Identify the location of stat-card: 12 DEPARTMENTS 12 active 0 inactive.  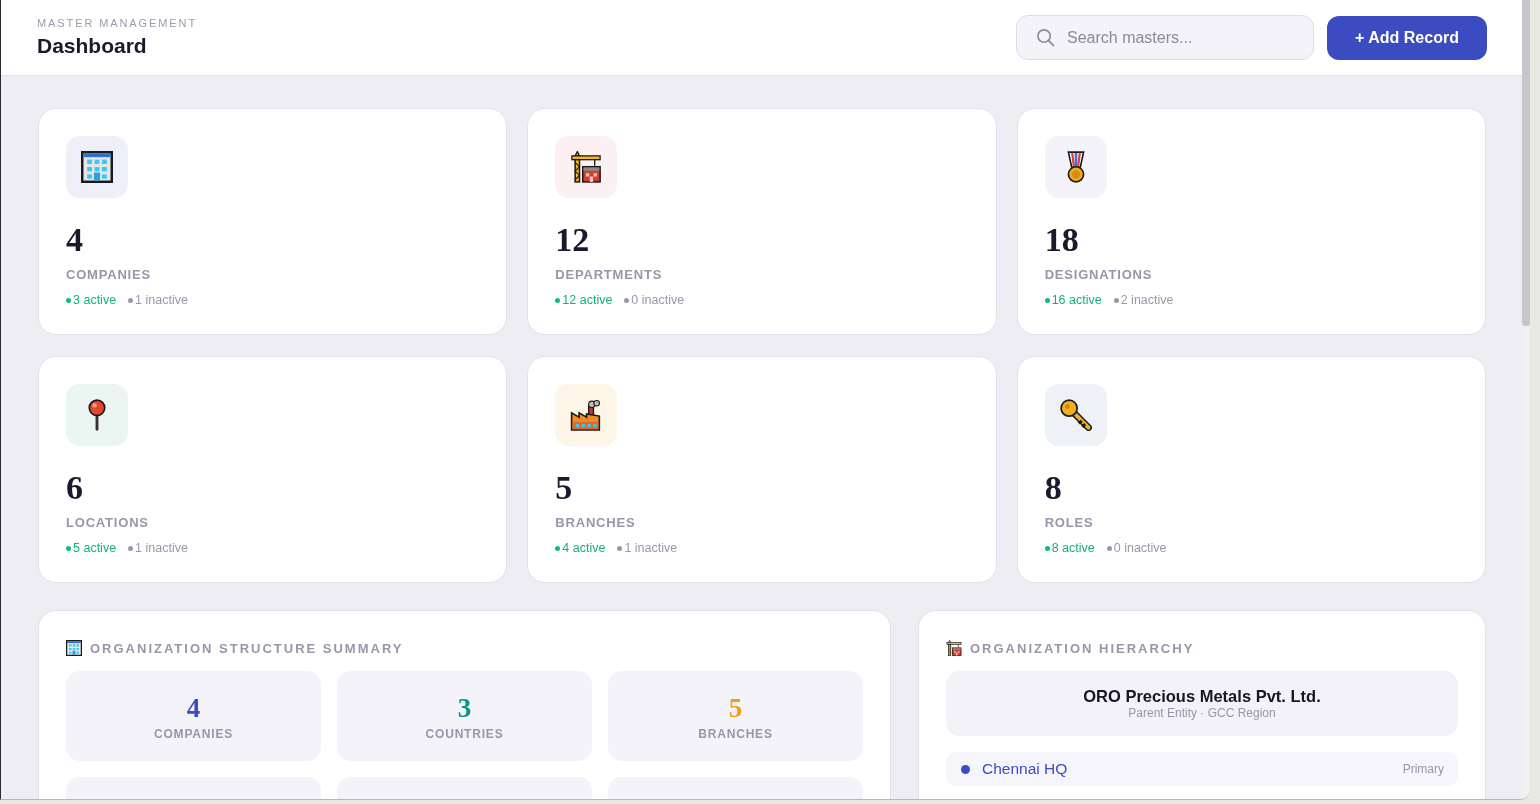
(762, 221).